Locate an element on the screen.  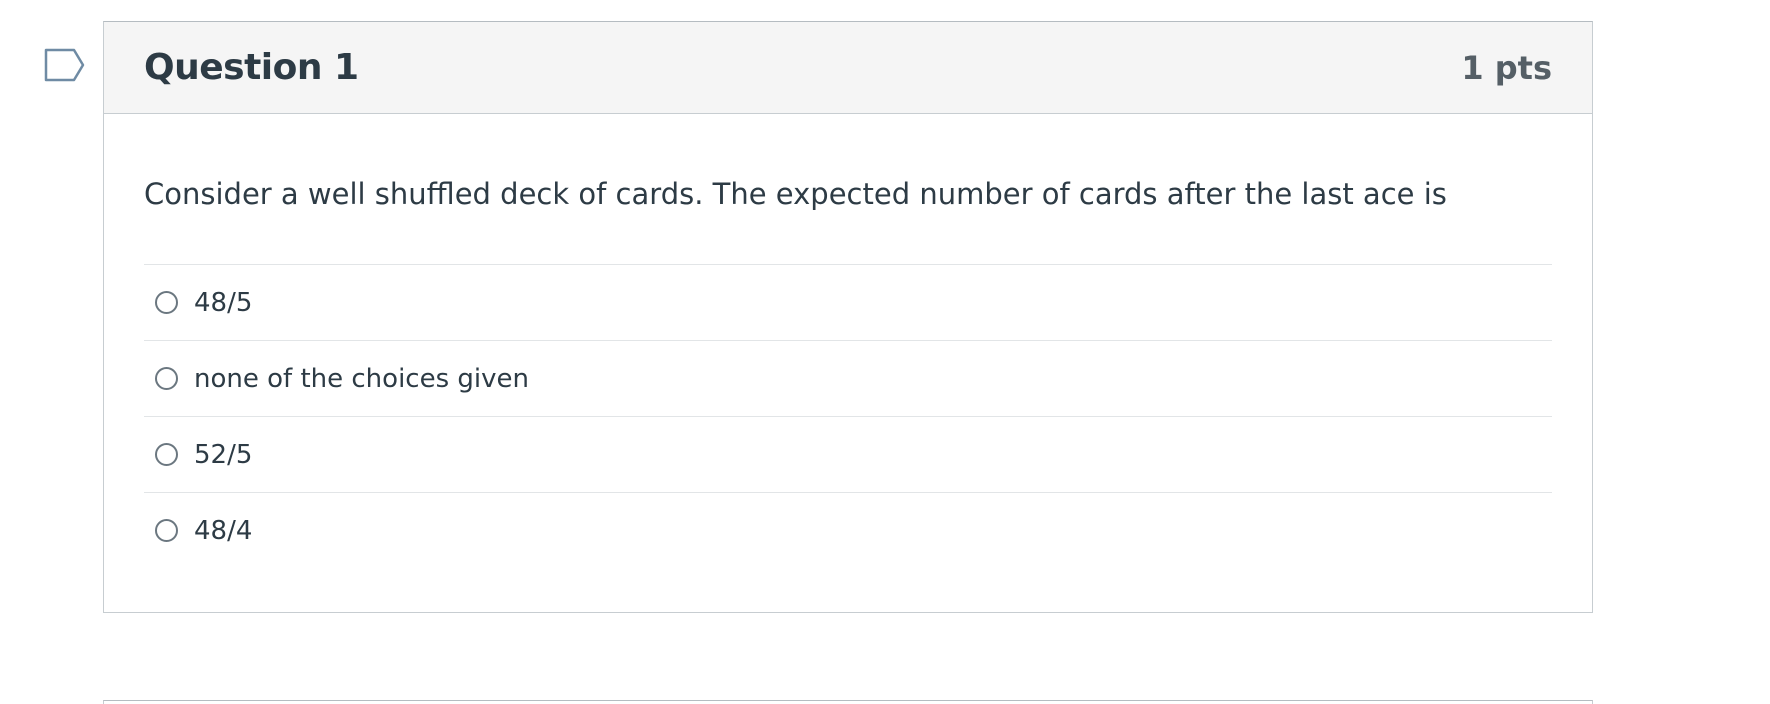
question-points: 1 pts is located at coordinates (1506, 67).